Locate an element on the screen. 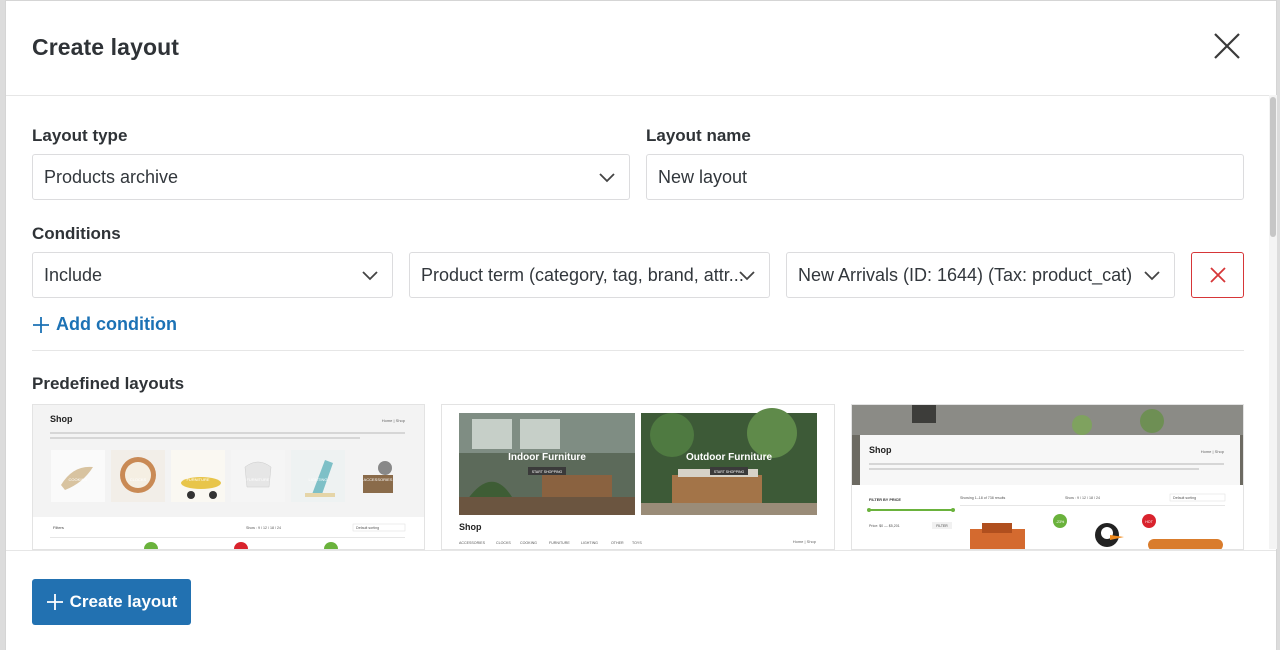 This screenshot has width=1280, height=650. layout-type-label: Layout type is located at coordinates (80, 135).